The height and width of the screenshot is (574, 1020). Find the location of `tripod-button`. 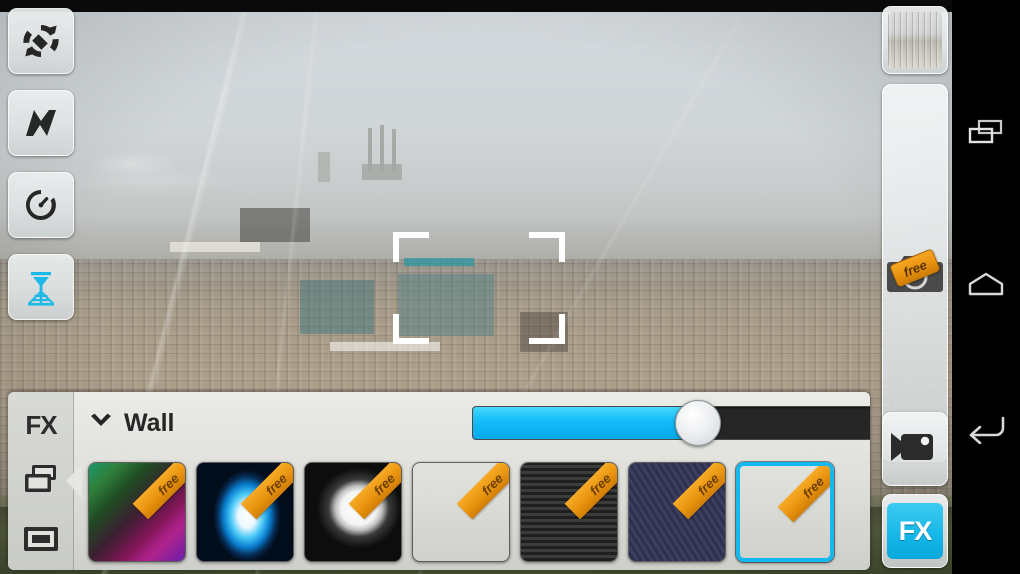

tripod-button is located at coordinates (41, 287).